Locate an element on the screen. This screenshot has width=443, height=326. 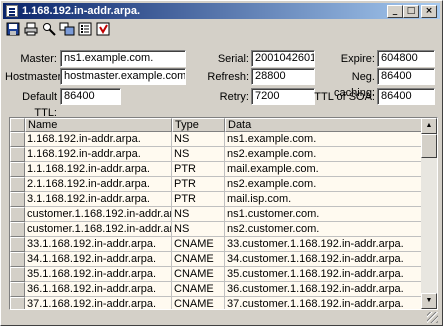
toolbar is located at coordinates (221, 29).